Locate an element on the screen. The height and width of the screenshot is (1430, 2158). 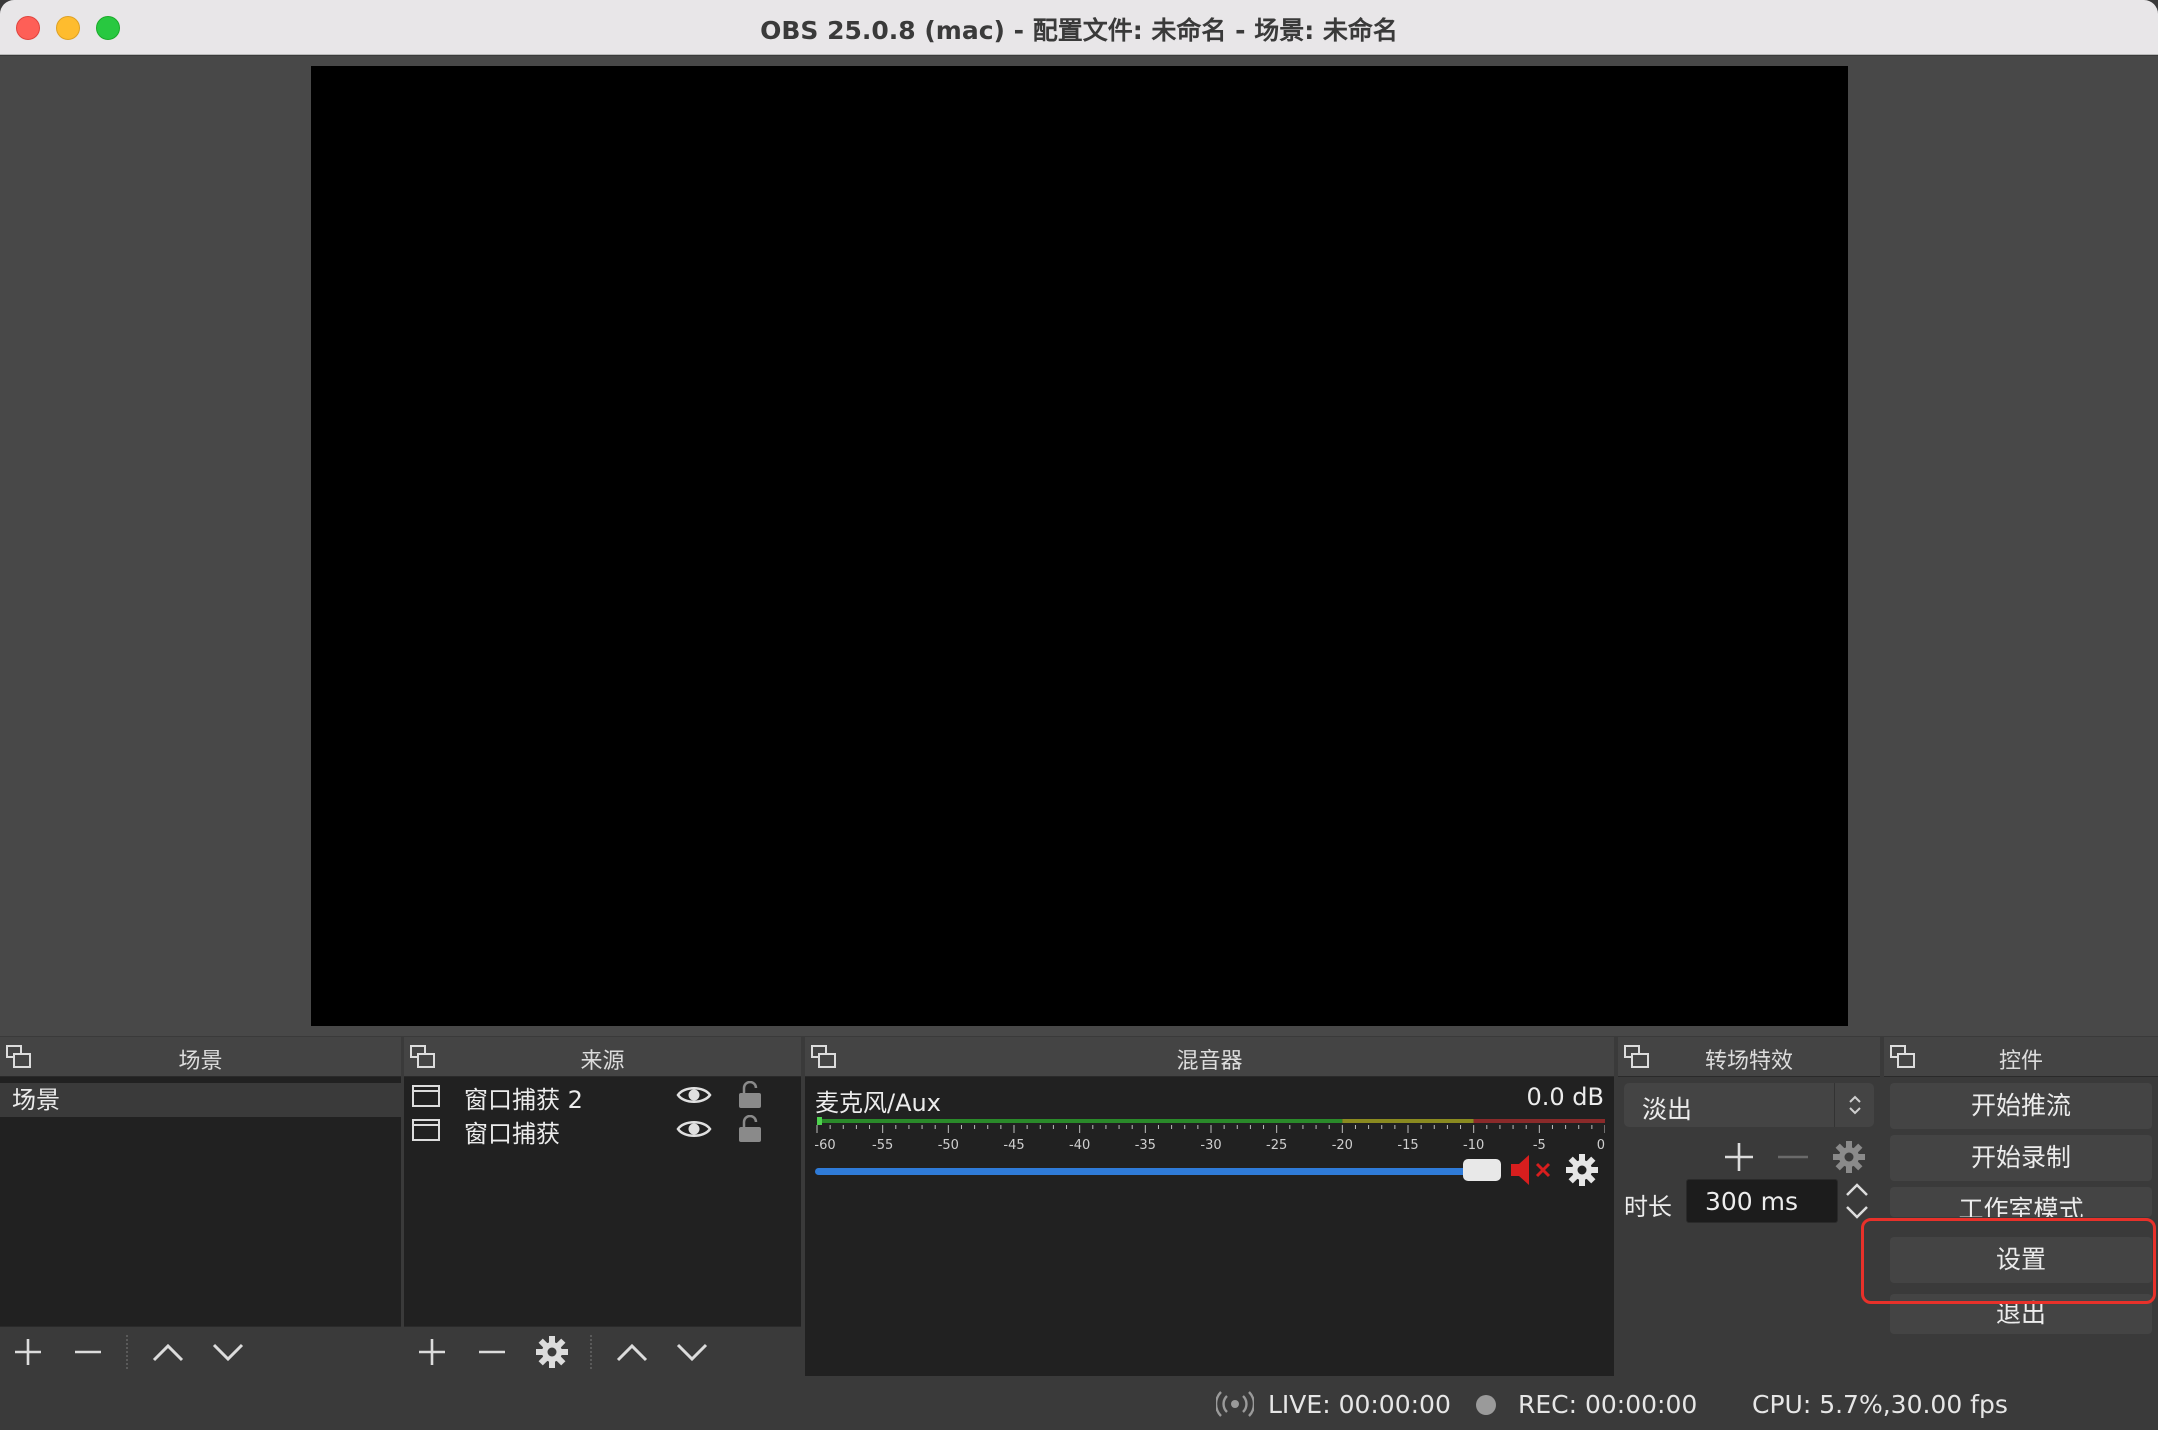
add-source-button is located at coordinates (432, 1352).